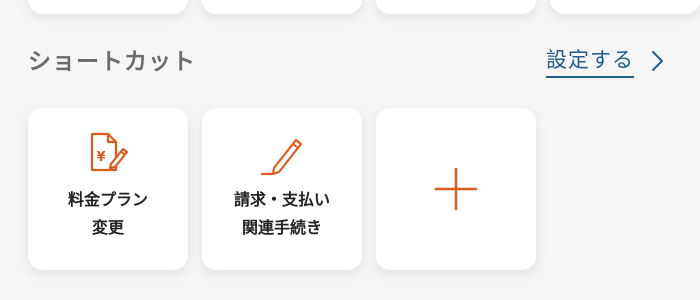 The image size is (700, 300). Describe the element at coordinates (282, 214) in the screenshot. I see `shortcut-label: 請求・支払い 関連手続き` at that location.